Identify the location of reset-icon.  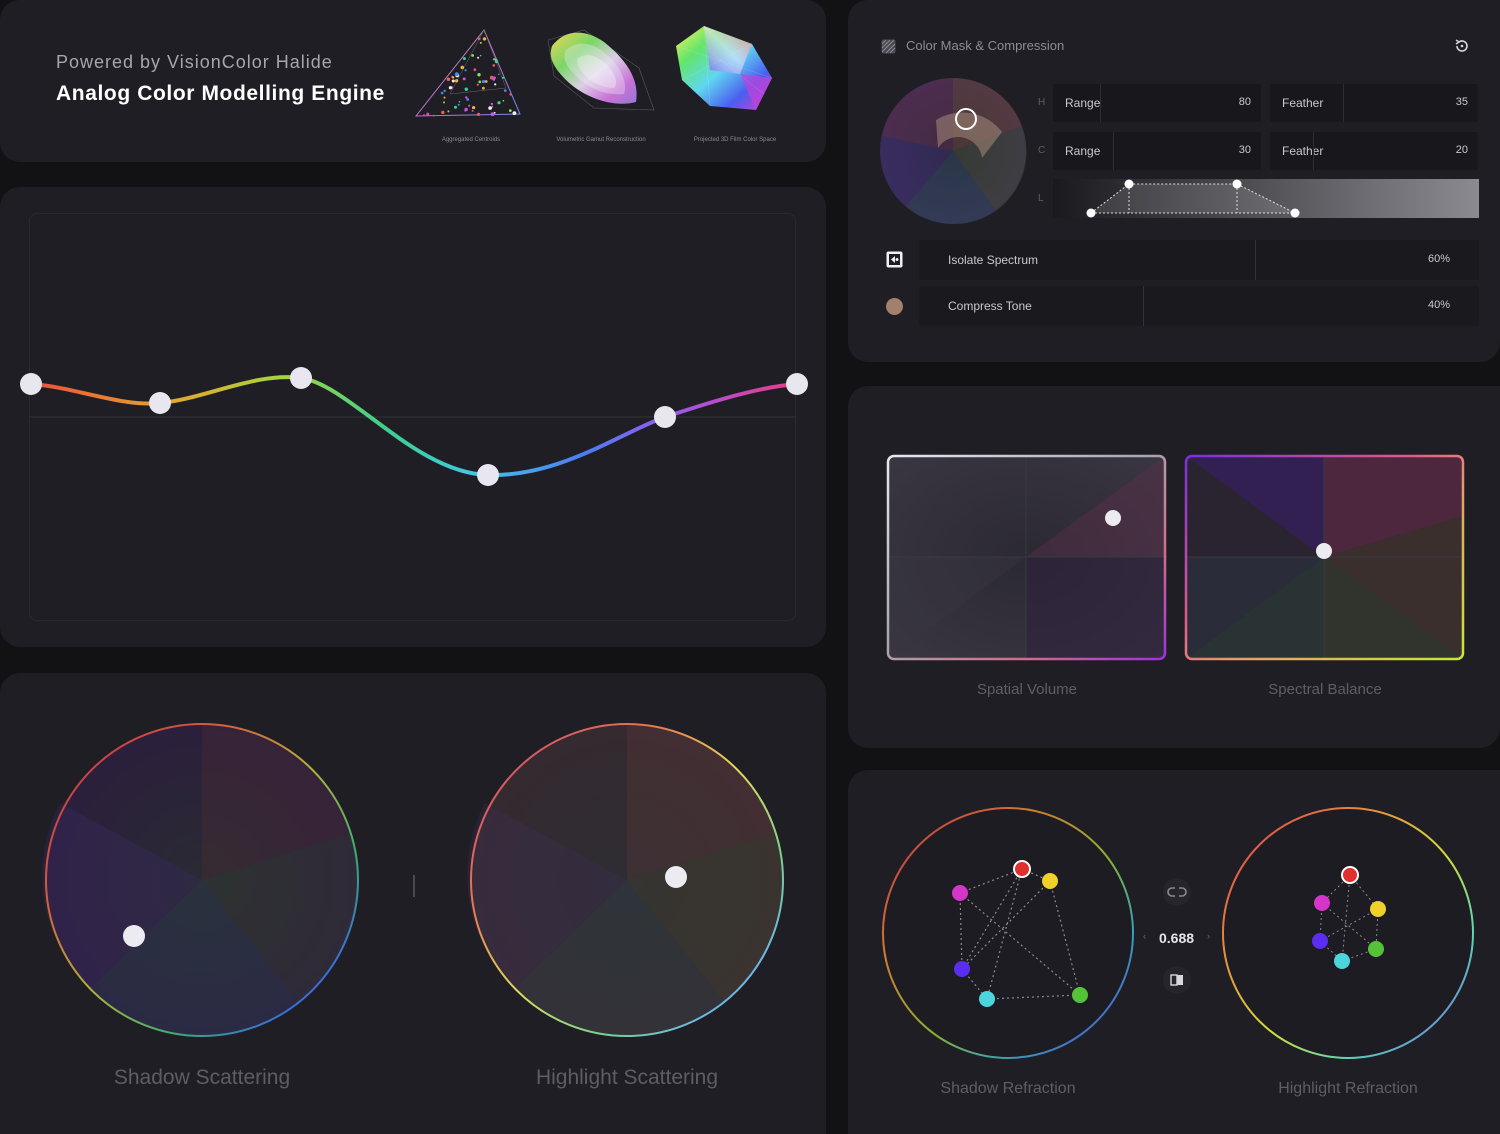
(1462, 46).